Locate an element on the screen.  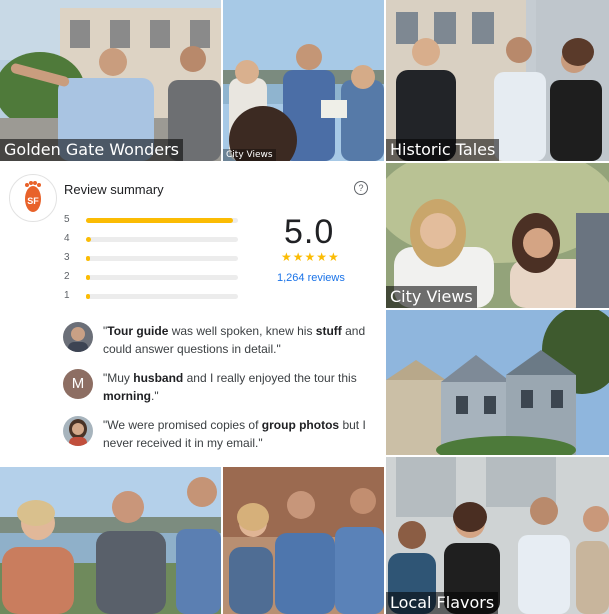
rating-label: 1 is located at coordinates (67, 295).